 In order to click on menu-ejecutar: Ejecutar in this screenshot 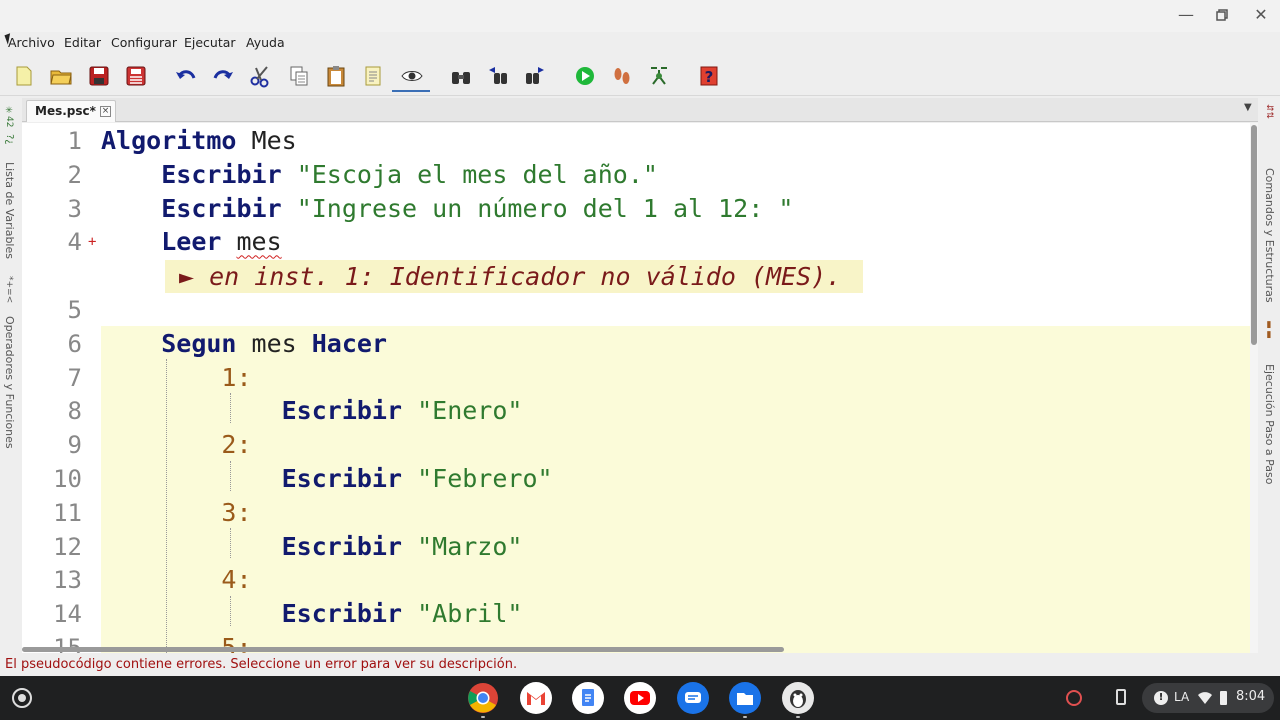, I will do `click(210, 42)`.